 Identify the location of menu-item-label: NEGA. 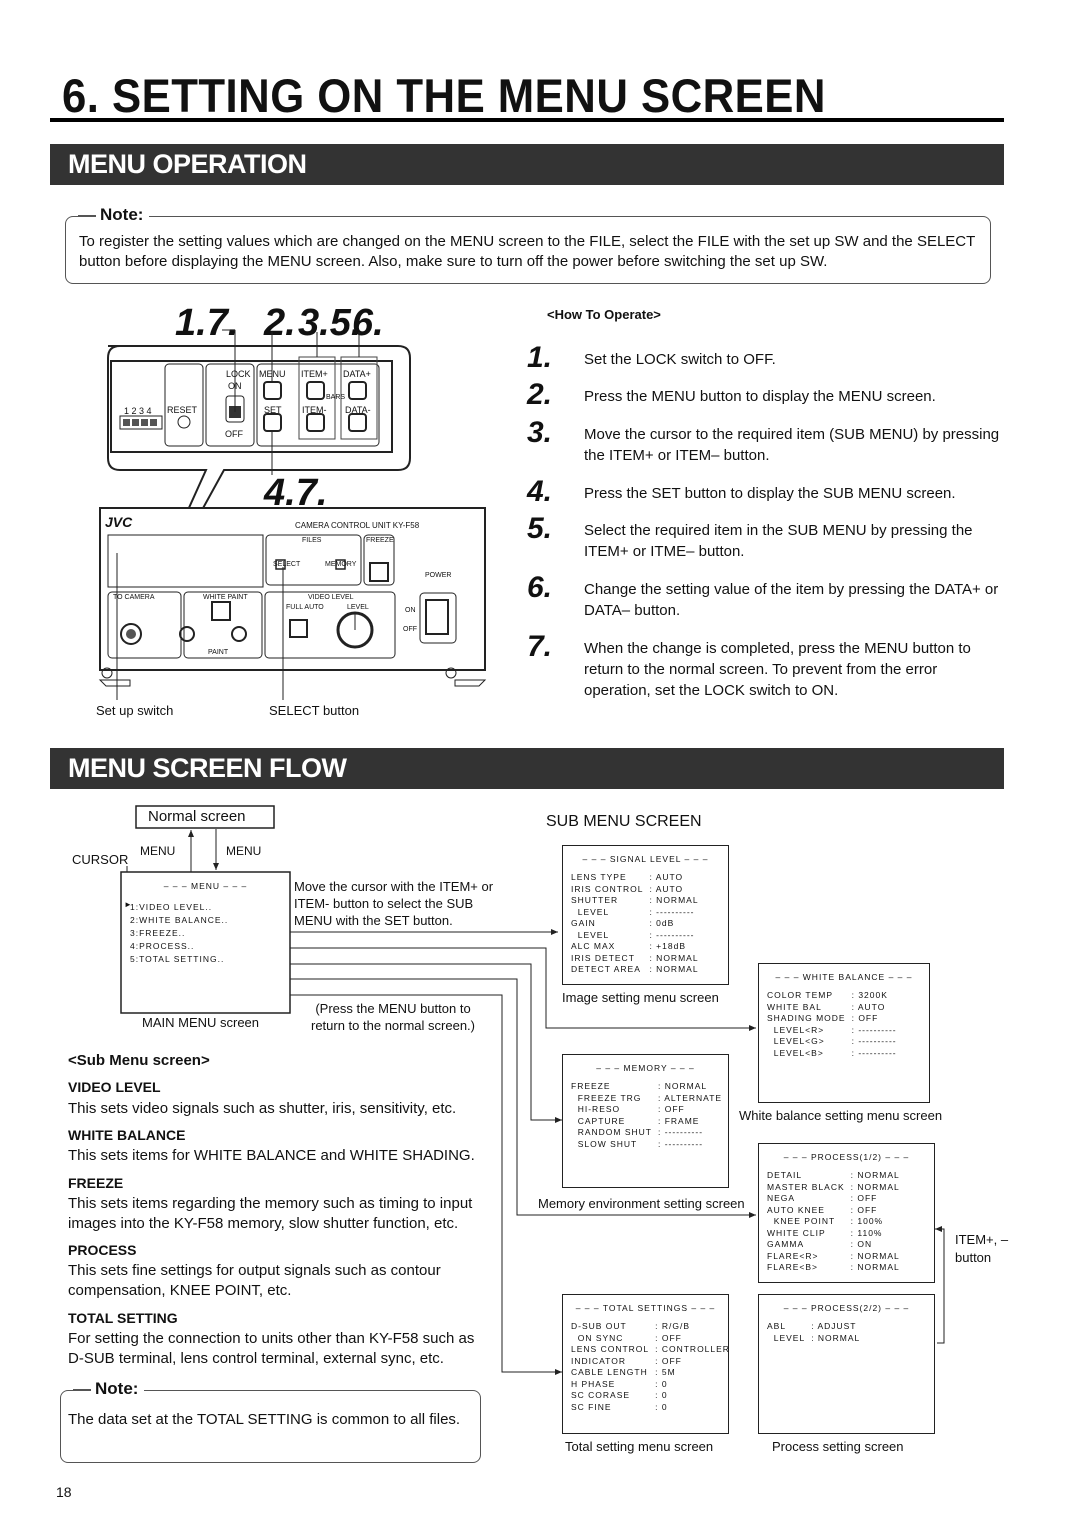
(781, 1198).